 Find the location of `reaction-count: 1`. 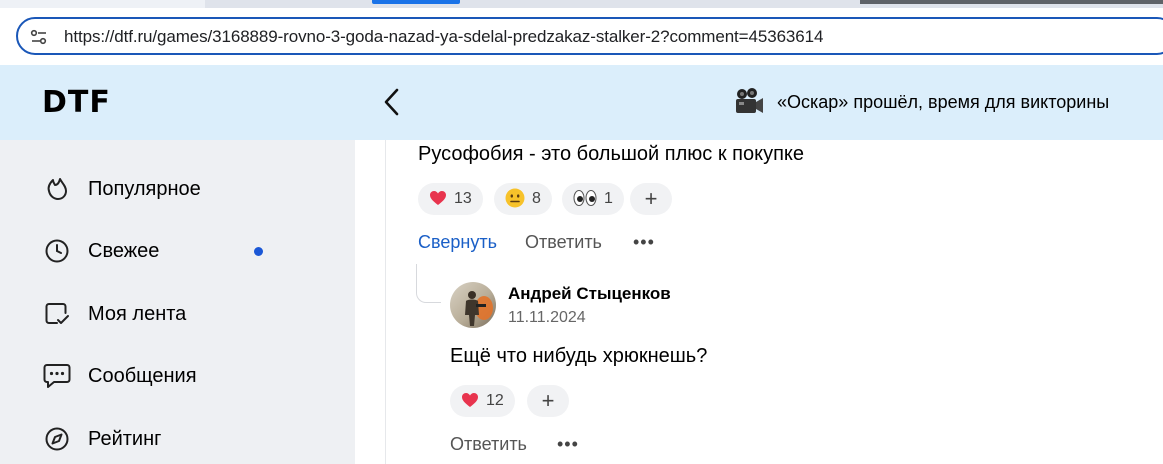

reaction-count: 1 is located at coordinates (608, 198).